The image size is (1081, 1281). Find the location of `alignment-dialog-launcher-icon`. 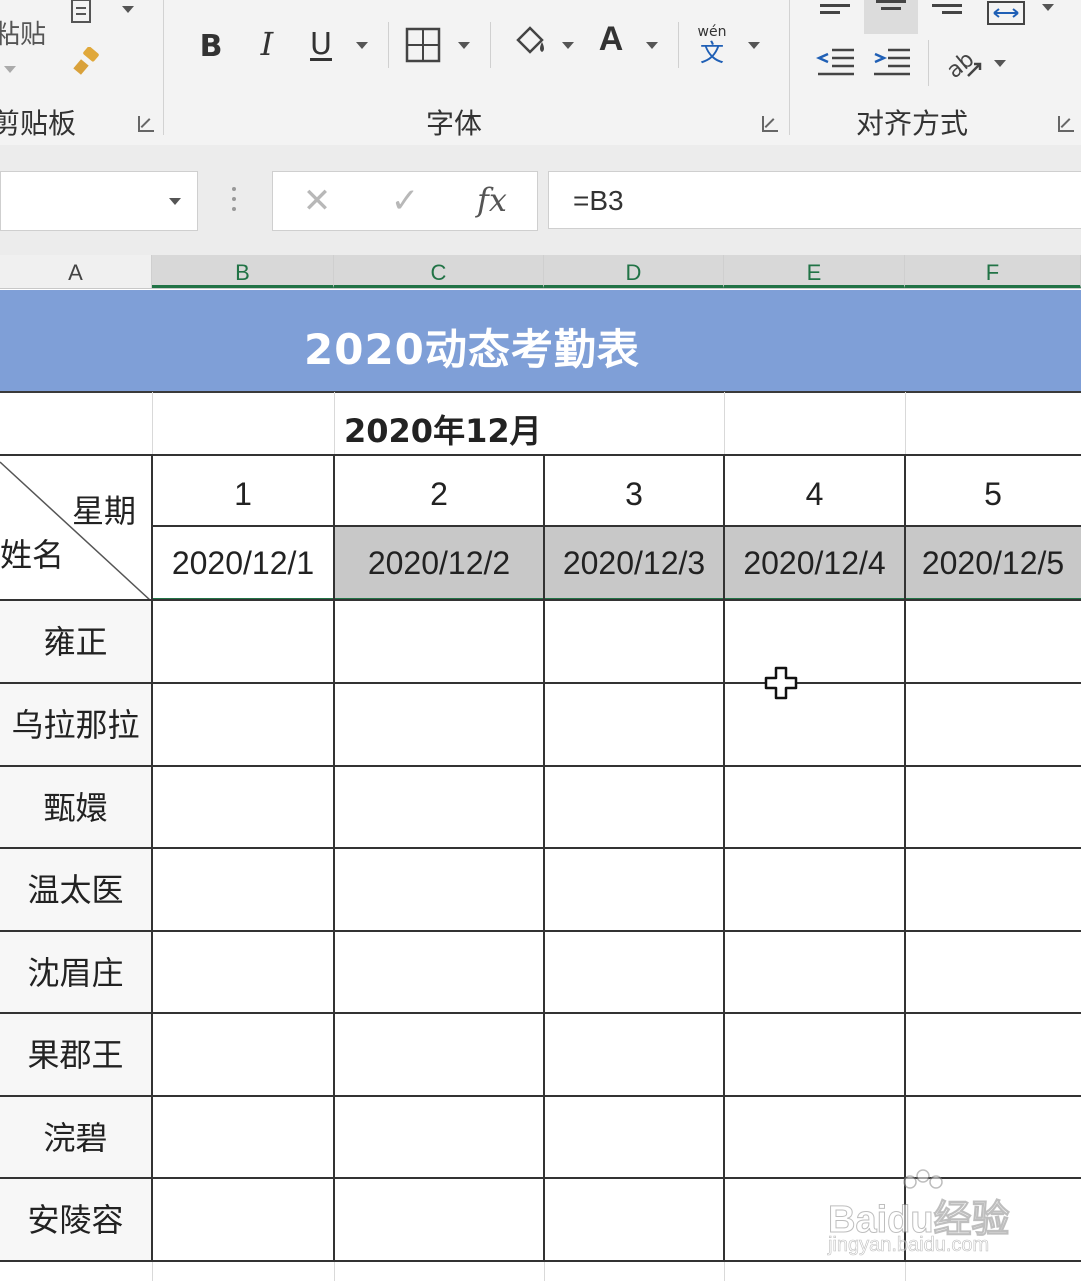

alignment-dialog-launcher-icon is located at coordinates (1066, 124).